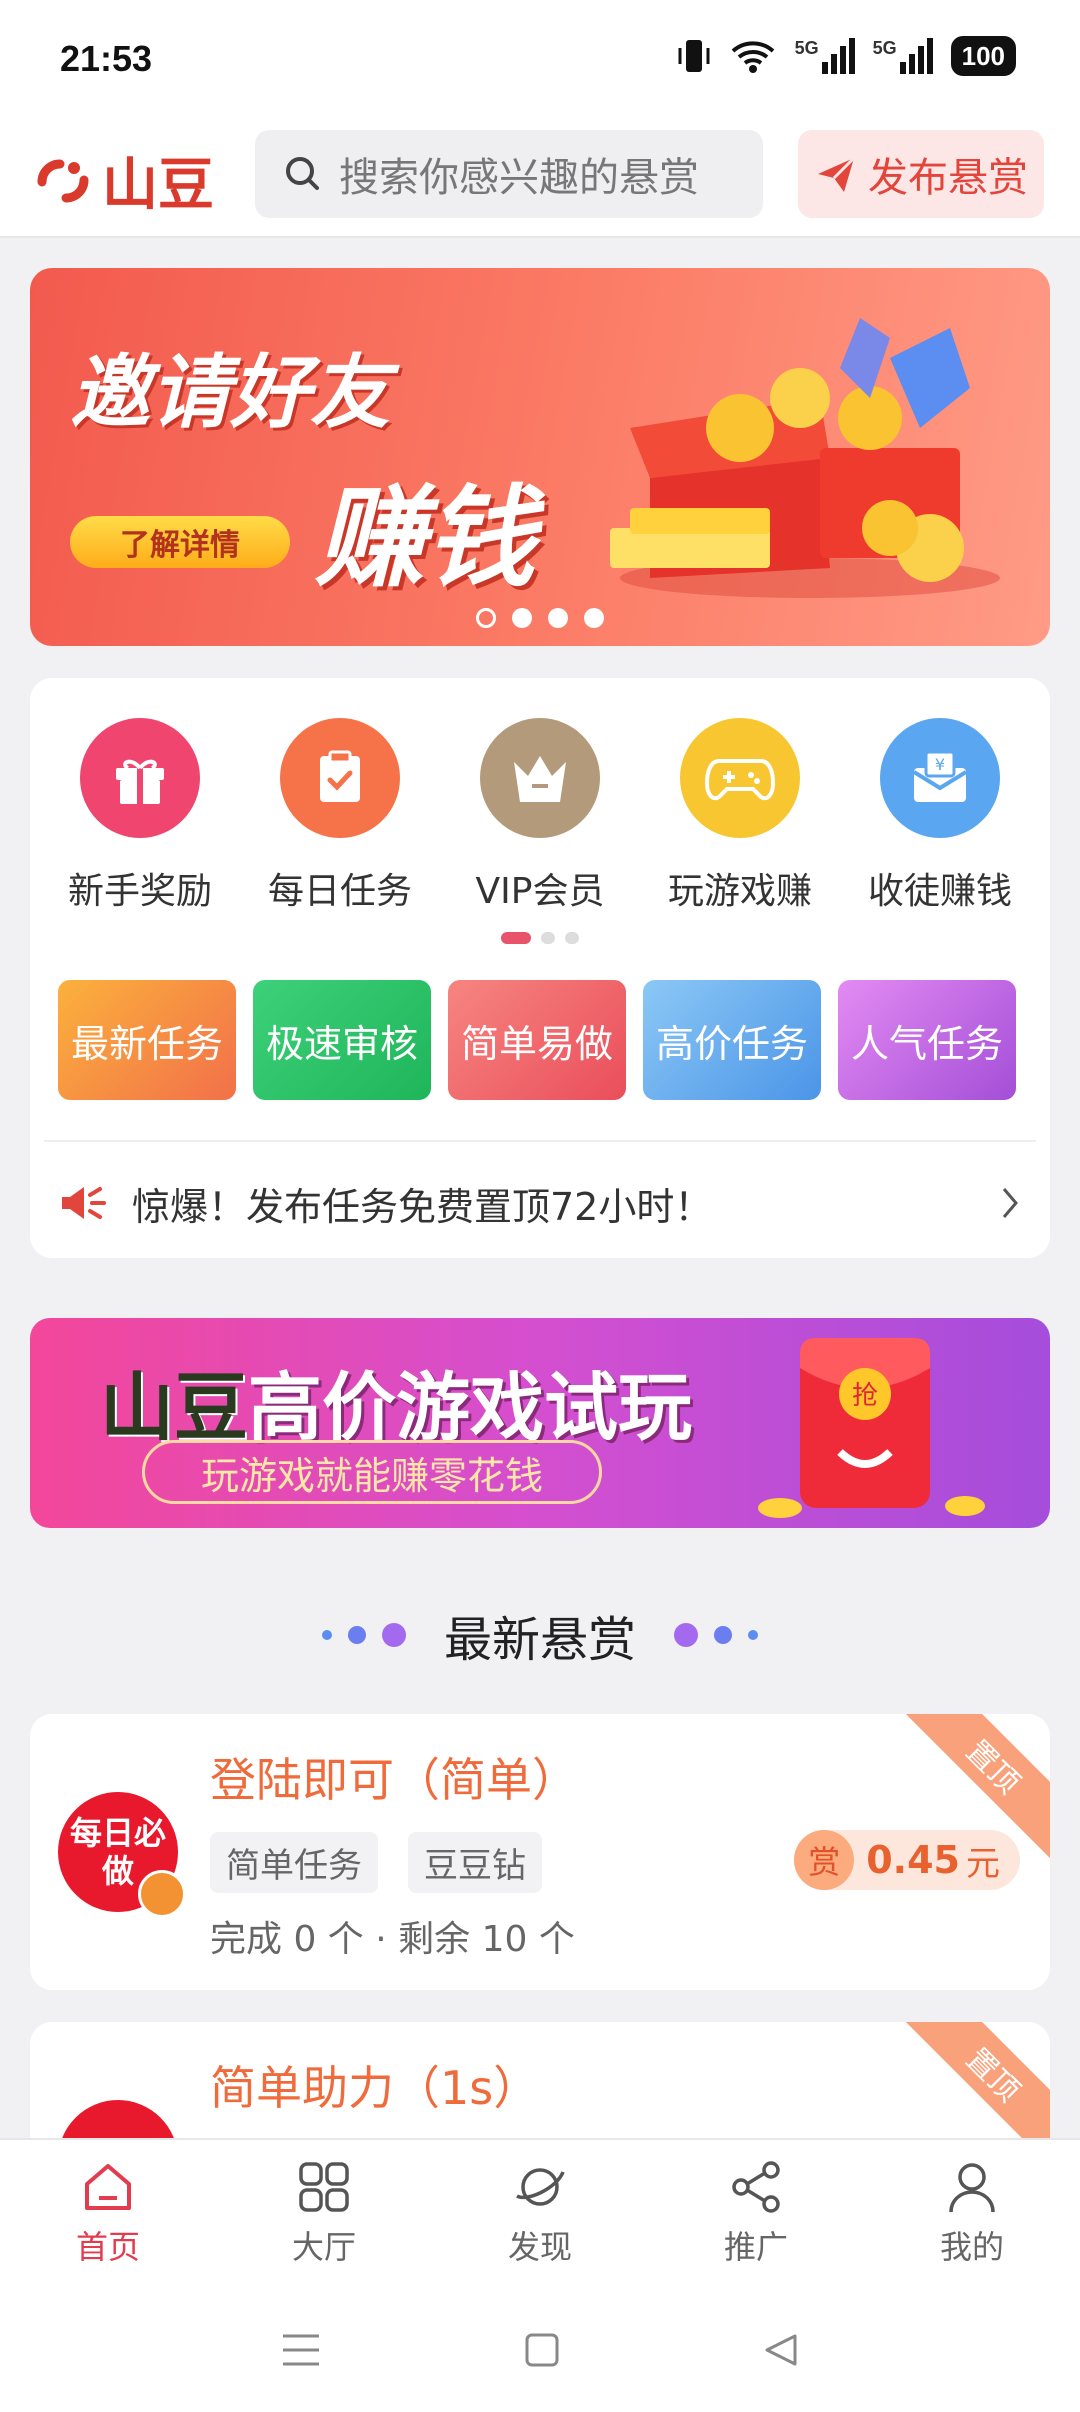  Describe the element at coordinates (940, 778) in the screenshot. I see `envelope-yuan-icon: ¥` at that location.